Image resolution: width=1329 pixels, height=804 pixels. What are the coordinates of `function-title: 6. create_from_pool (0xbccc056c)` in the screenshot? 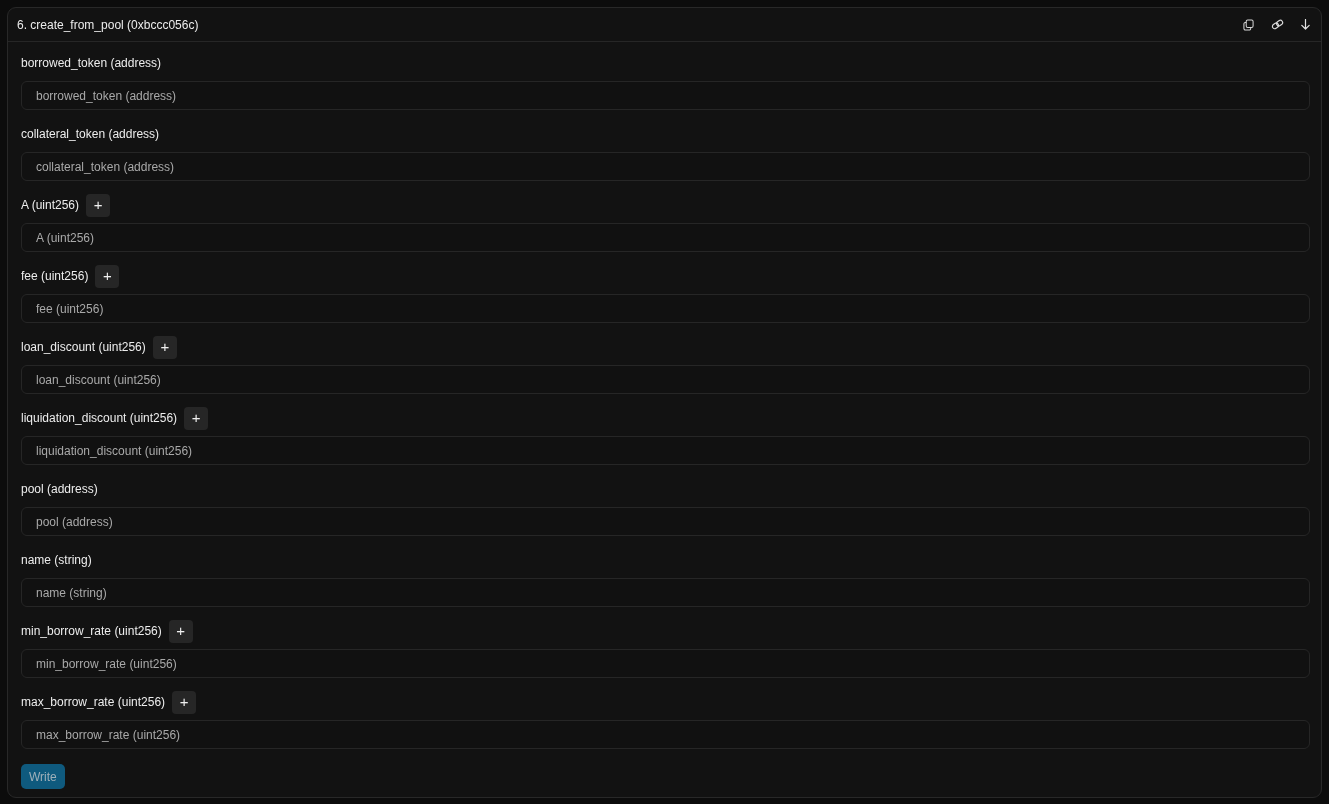 It's located at (108, 24).